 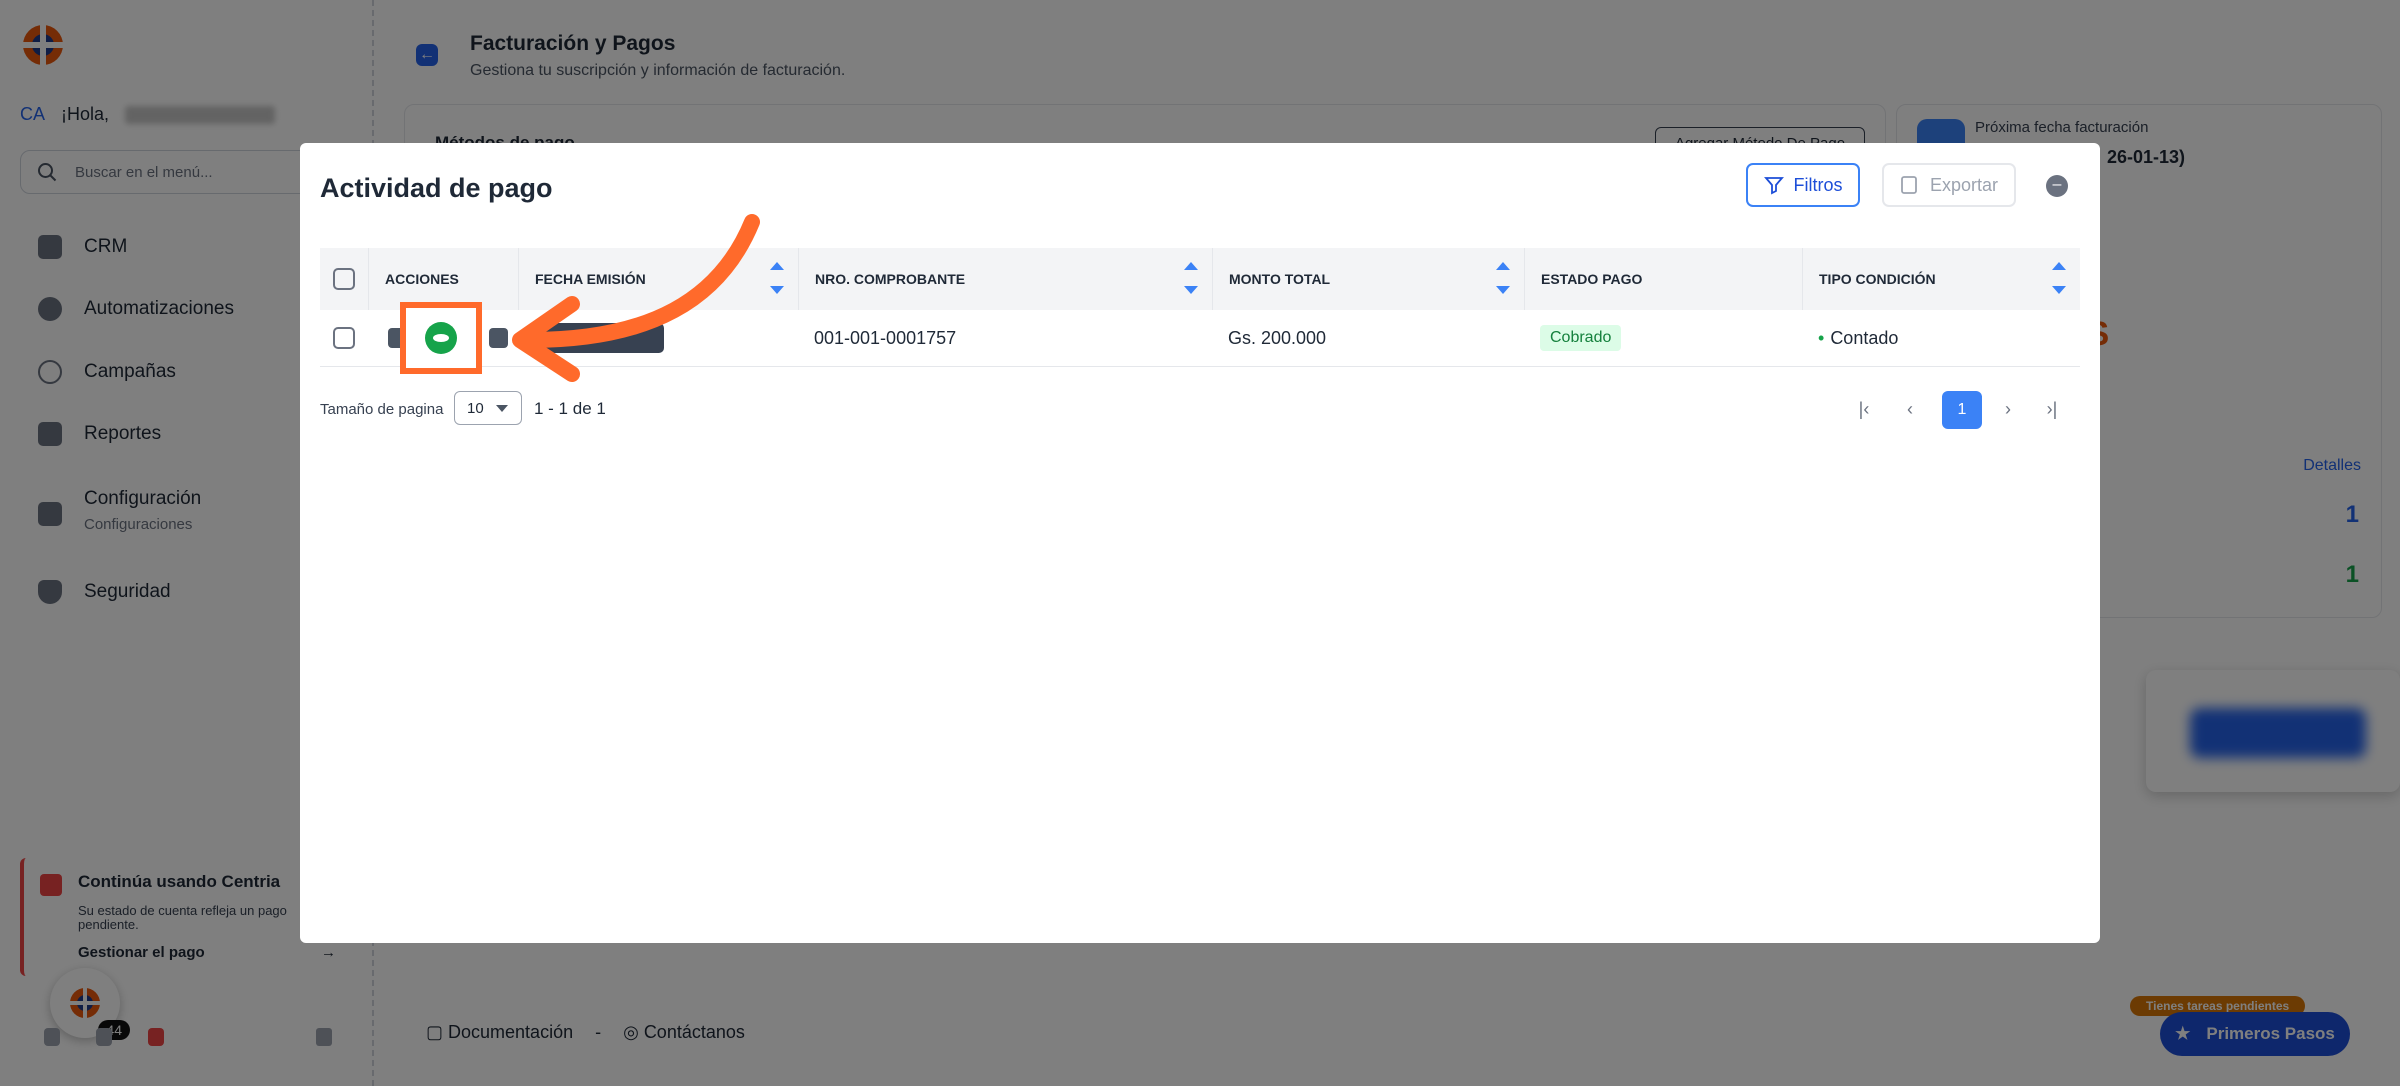 I want to click on estado-cell: Cobrado, so click(x=1660, y=338).